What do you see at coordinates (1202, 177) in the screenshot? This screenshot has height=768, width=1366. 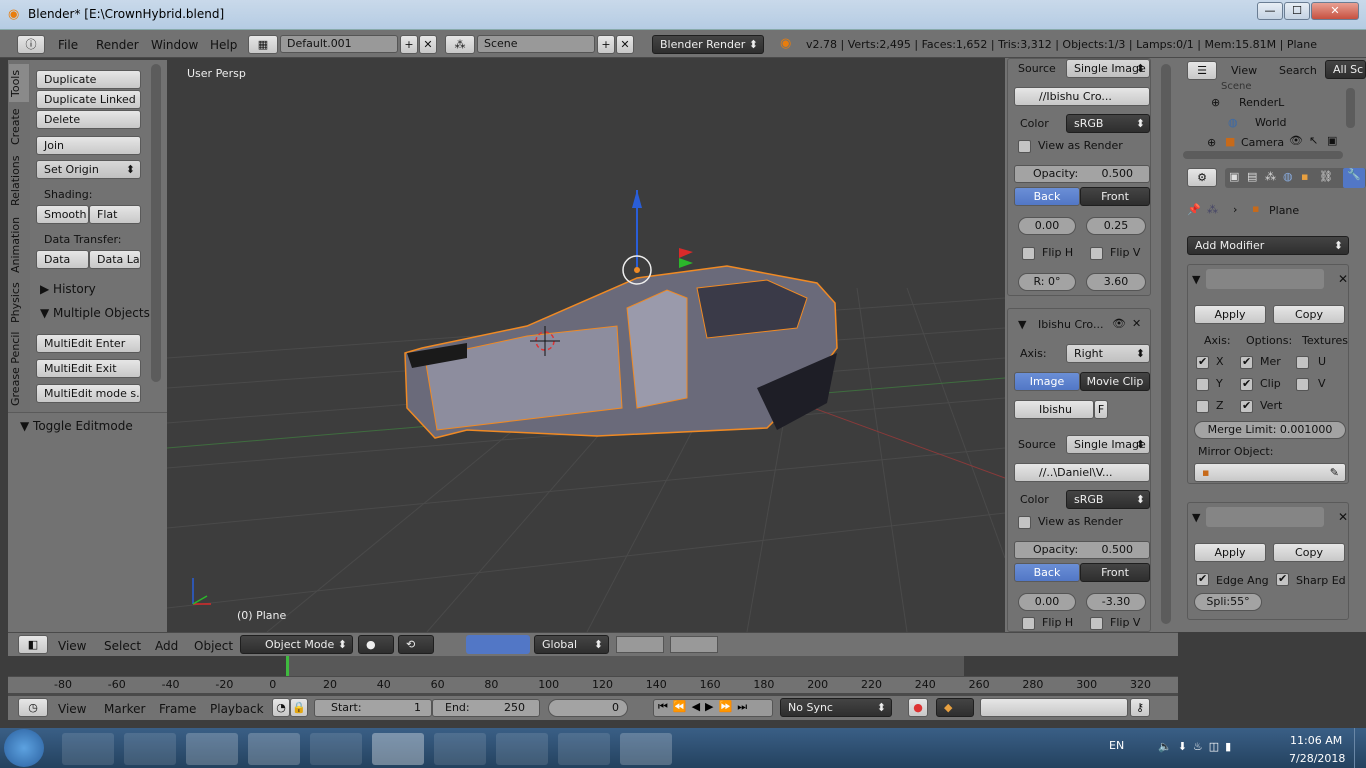 I see `properties-editor-icon: ⚙` at bounding box center [1202, 177].